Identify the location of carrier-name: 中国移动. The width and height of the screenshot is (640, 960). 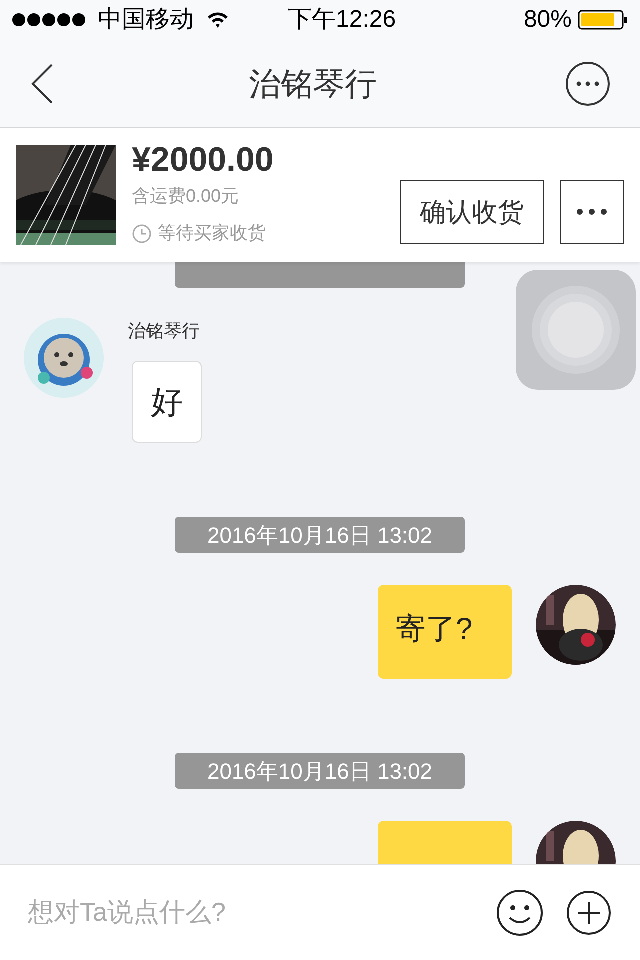
(146, 20).